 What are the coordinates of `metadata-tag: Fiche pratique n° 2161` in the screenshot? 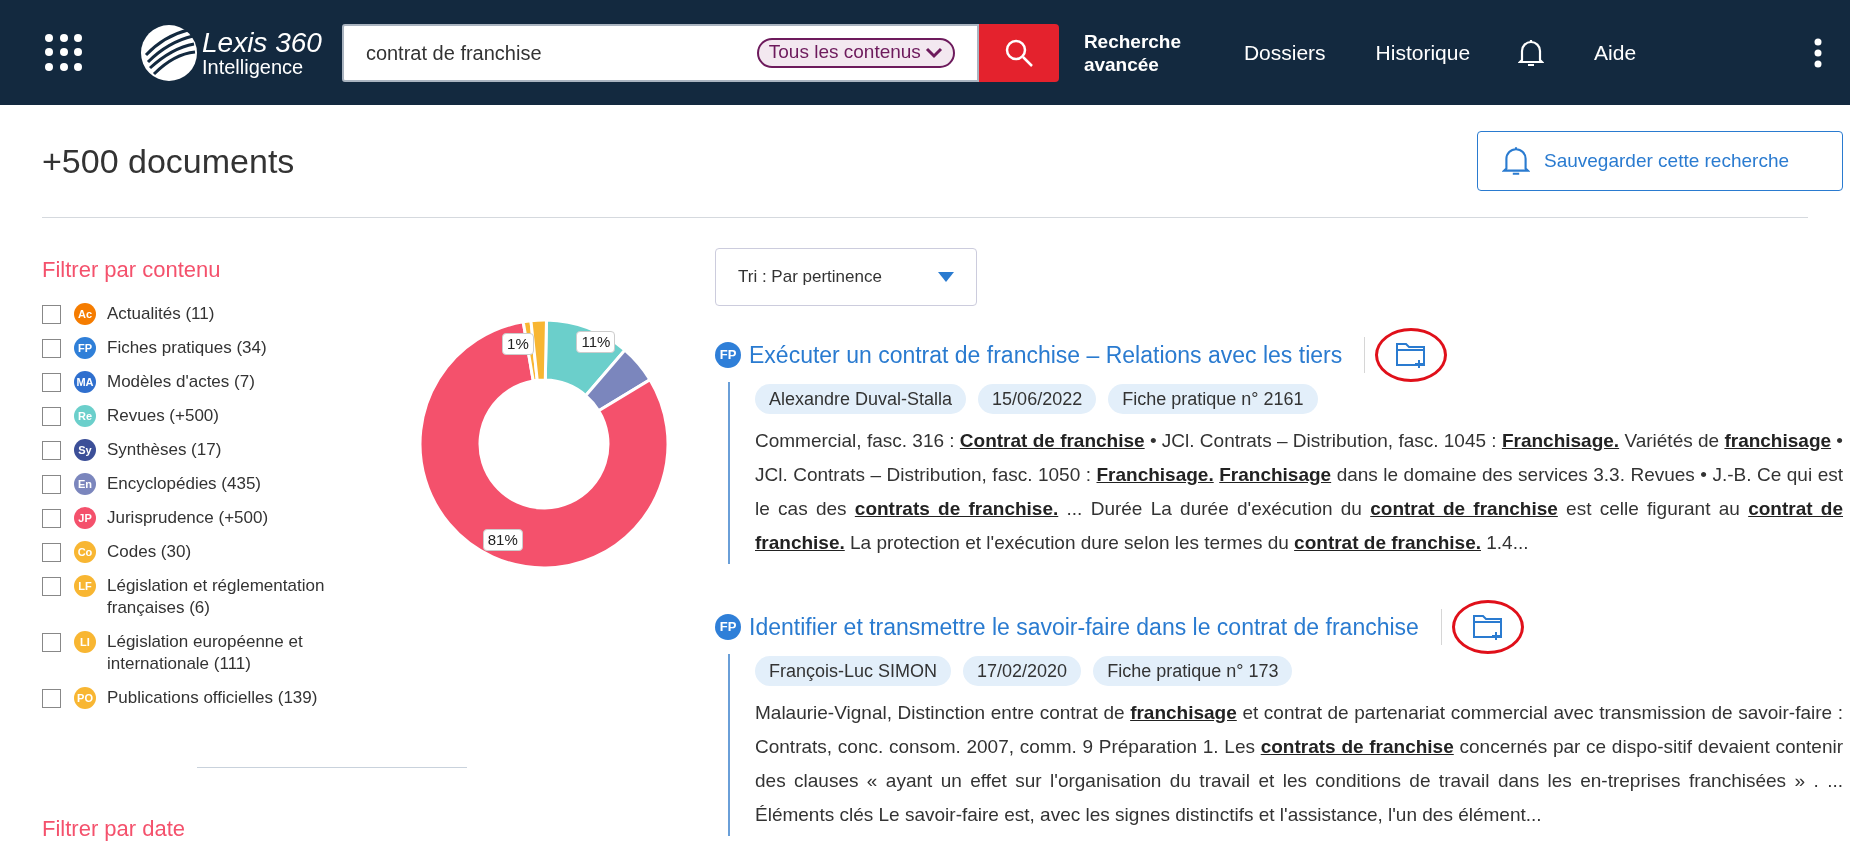 It's located at (1213, 399).